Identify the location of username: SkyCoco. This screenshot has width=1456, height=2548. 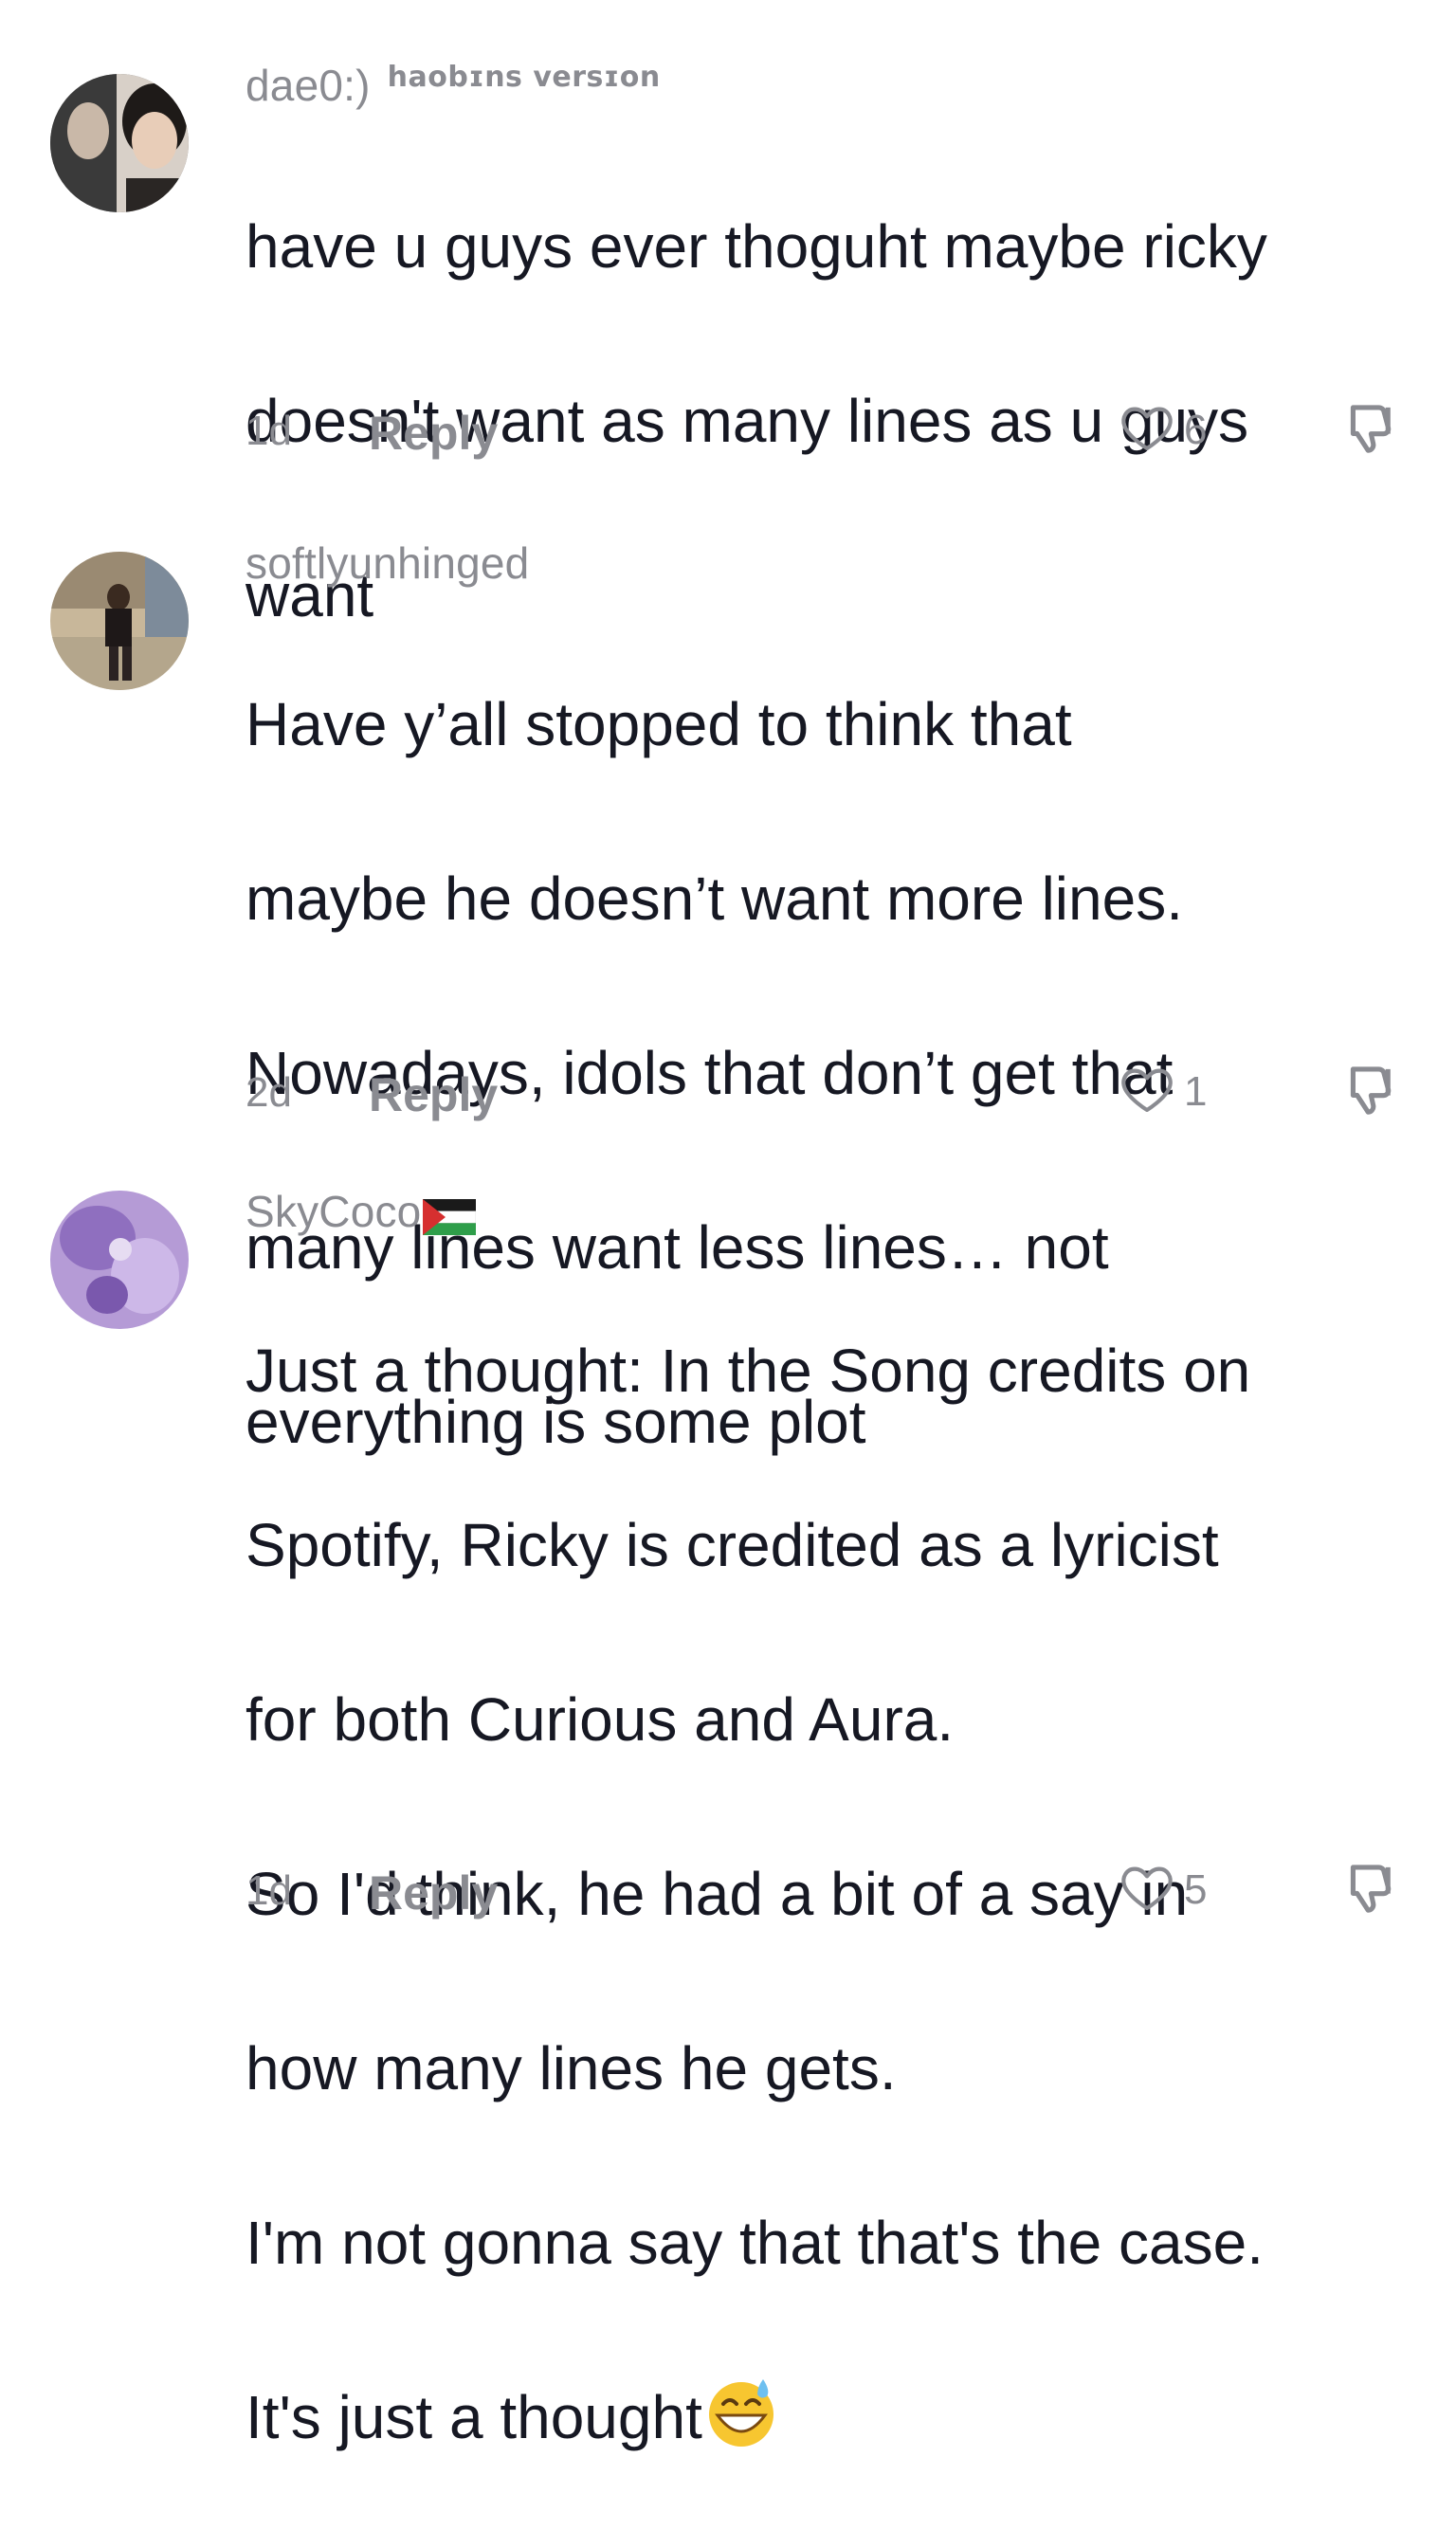
(333, 1211).